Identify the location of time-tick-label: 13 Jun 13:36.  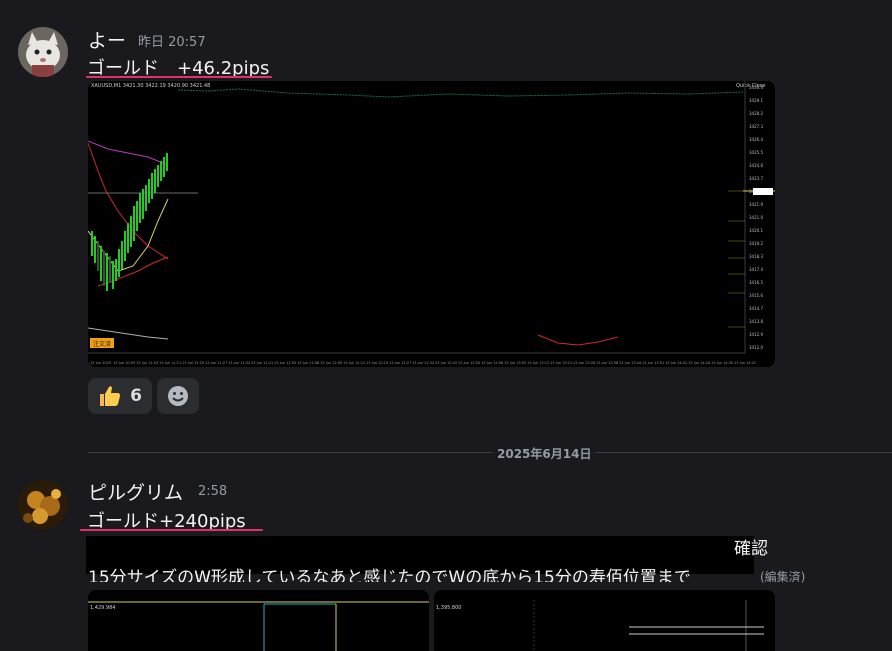
(607, 363).